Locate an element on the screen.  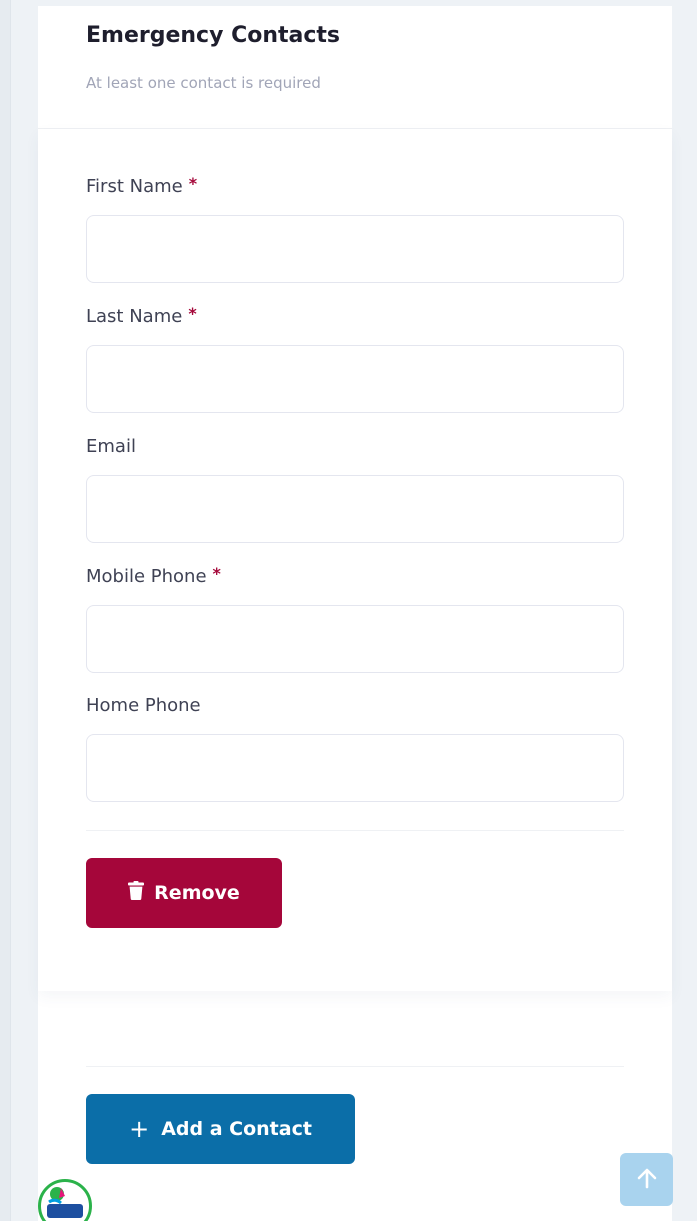
plus-icon: + is located at coordinates (139, 1129).